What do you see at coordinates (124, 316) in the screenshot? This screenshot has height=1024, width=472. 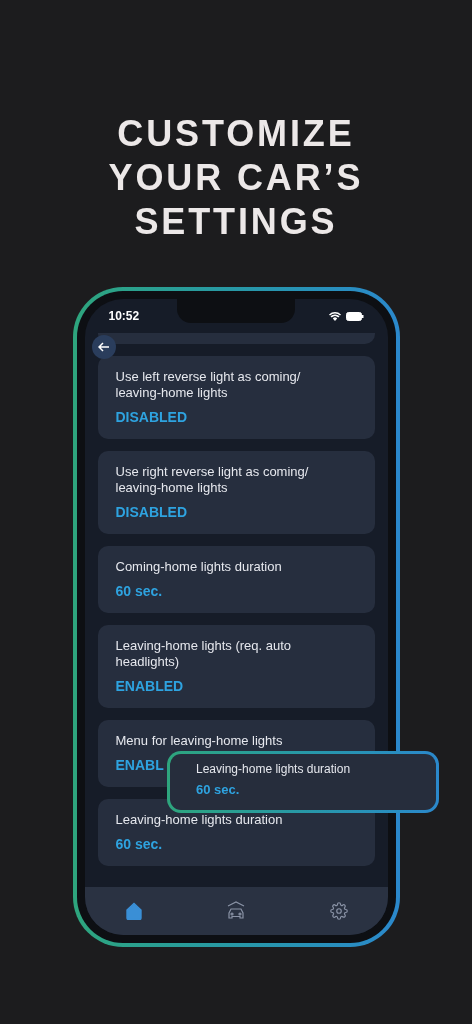 I see `status-time: 10:52` at bounding box center [124, 316].